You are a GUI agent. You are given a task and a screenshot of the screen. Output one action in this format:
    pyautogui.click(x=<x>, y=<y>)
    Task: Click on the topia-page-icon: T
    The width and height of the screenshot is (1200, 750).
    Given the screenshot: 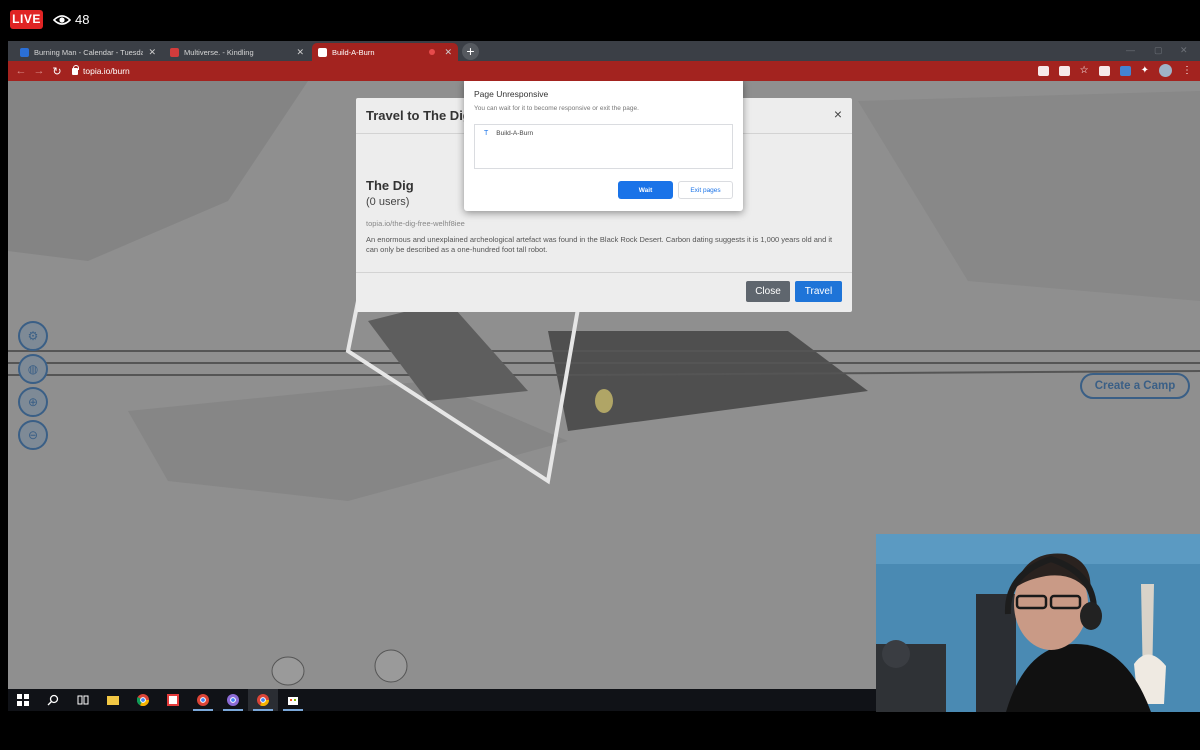 What is the action you would take?
    pyautogui.click(x=486, y=133)
    